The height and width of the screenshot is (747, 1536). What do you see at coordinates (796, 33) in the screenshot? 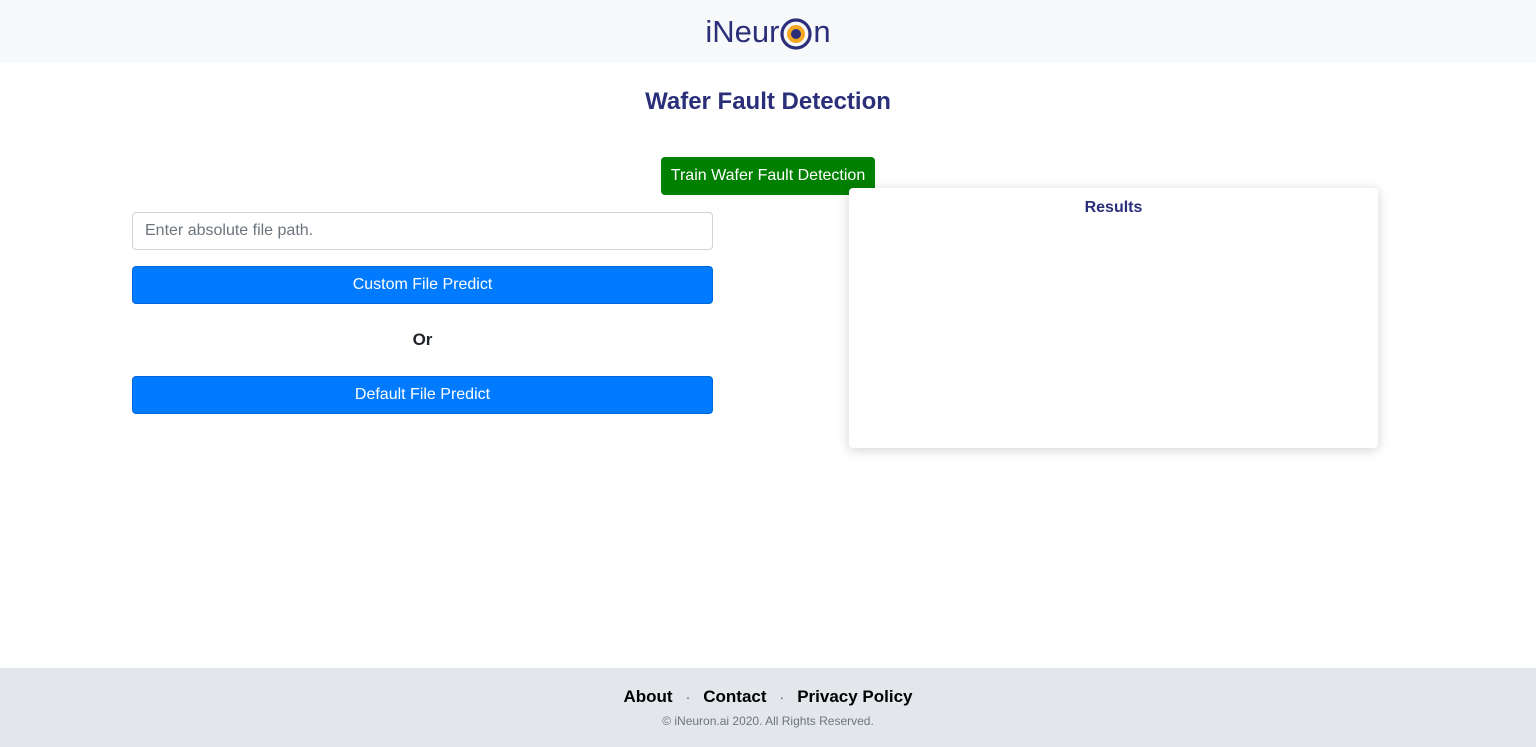
I see `target-ring-icon` at bounding box center [796, 33].